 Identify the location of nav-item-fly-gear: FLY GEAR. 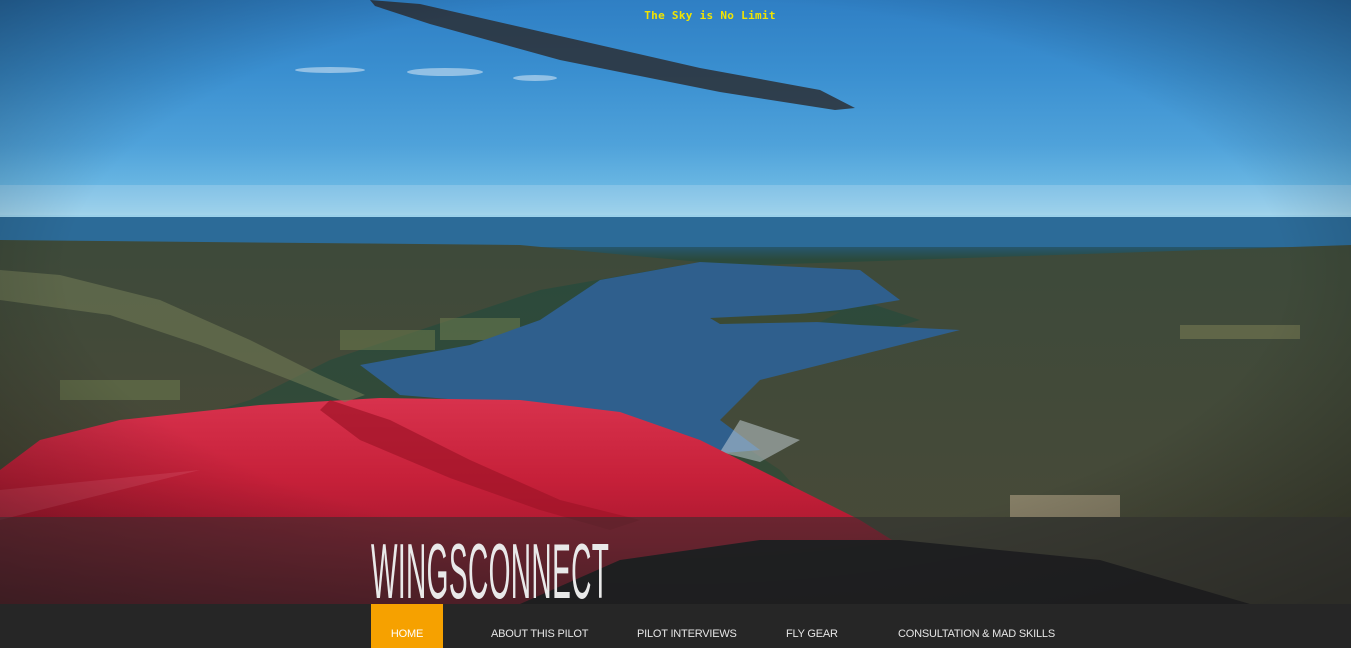
(812, 626).